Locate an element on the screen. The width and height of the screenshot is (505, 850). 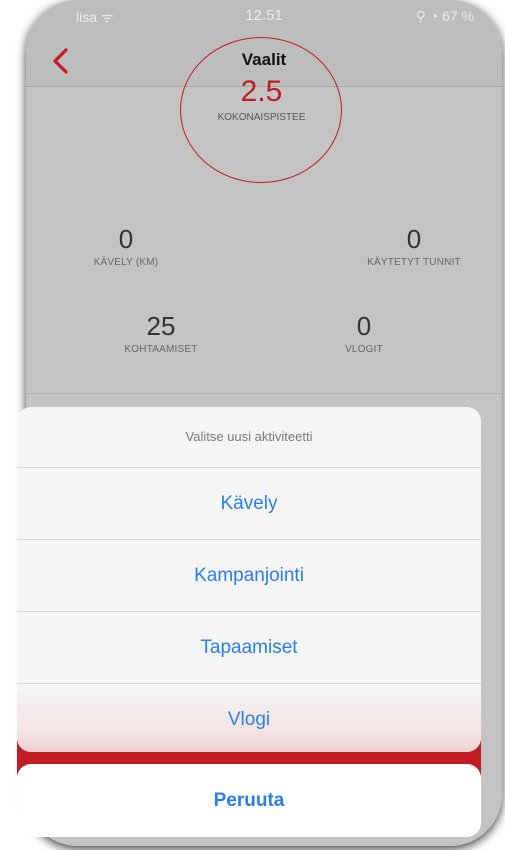
stat-label: KÄYTETYT TUNNIT is located at coordinates (414, 262).